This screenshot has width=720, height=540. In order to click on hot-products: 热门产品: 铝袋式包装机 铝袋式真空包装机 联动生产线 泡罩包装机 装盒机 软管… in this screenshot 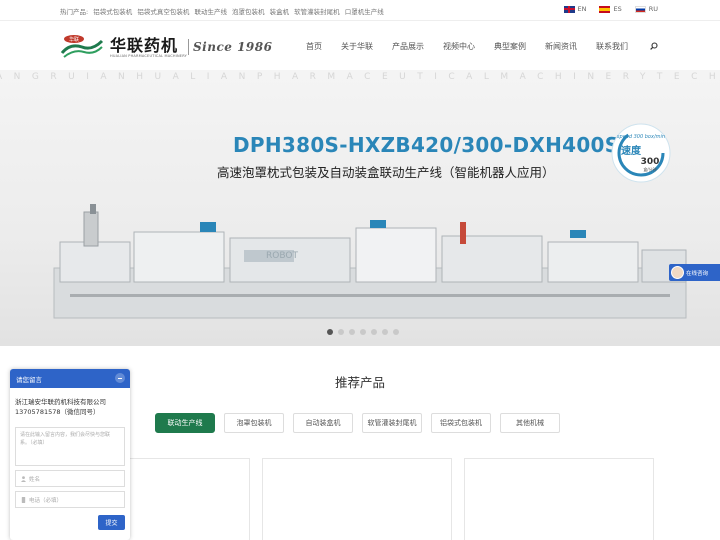, I will do `click(223, 11)`.